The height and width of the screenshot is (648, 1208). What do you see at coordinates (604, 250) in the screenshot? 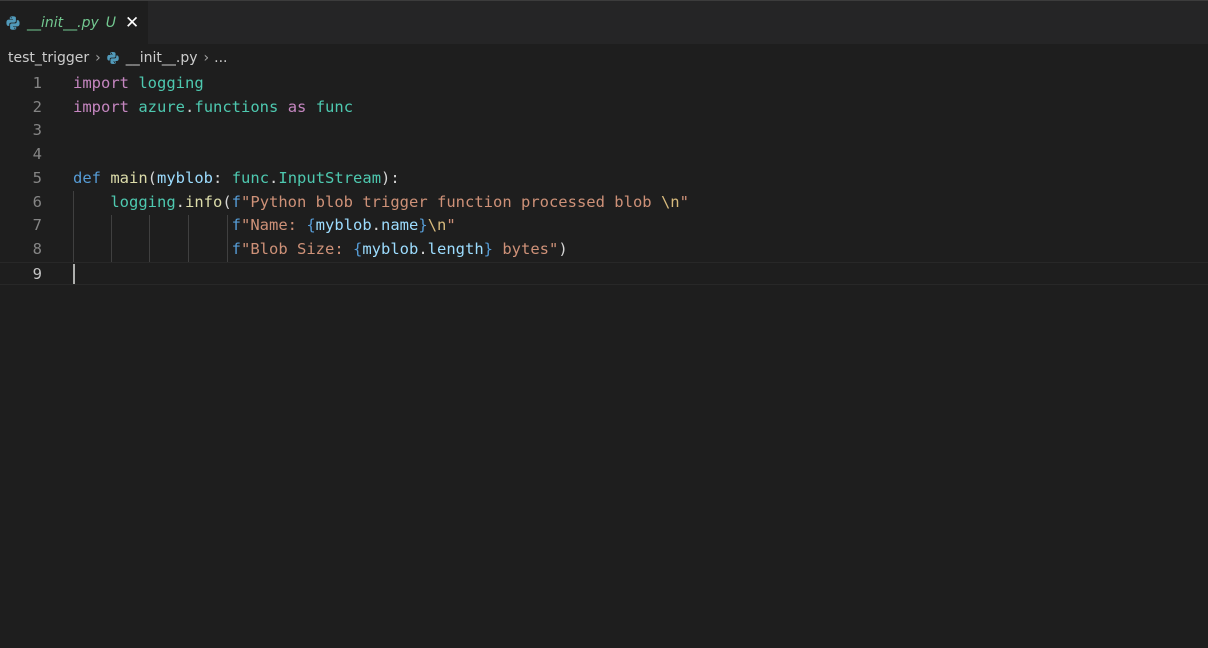
I see `code-line: 8 f"Blob Size: {myblob.length} bytes")` at bounding box center [604, 250].